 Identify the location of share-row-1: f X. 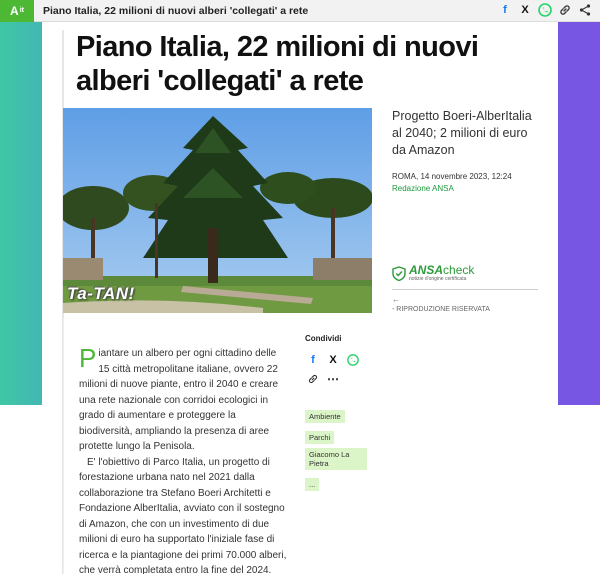
(333, 360).